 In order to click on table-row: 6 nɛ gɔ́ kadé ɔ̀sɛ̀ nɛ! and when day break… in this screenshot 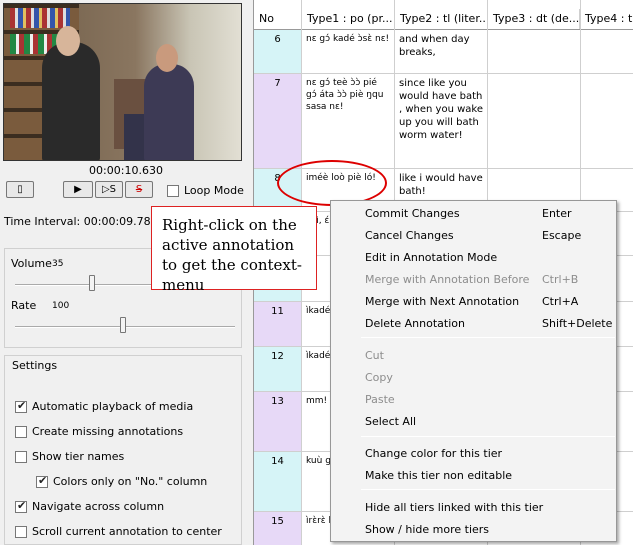, I will do `click(443, 52)`.